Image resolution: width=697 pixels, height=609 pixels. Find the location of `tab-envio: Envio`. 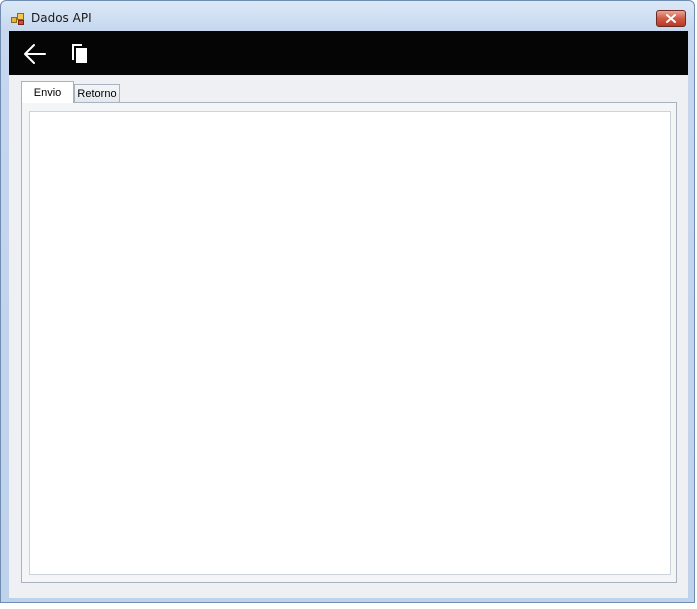

tab-envio: Envio is located at coordinates (47, 92).